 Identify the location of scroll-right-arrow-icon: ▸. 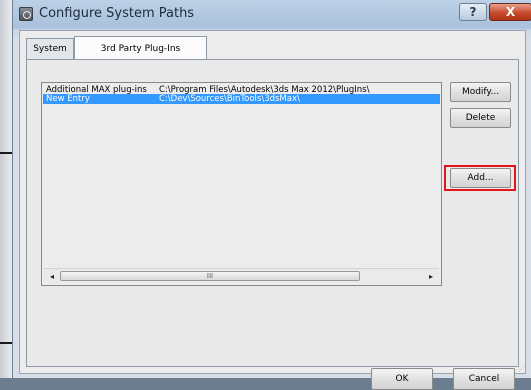
(431, 276).